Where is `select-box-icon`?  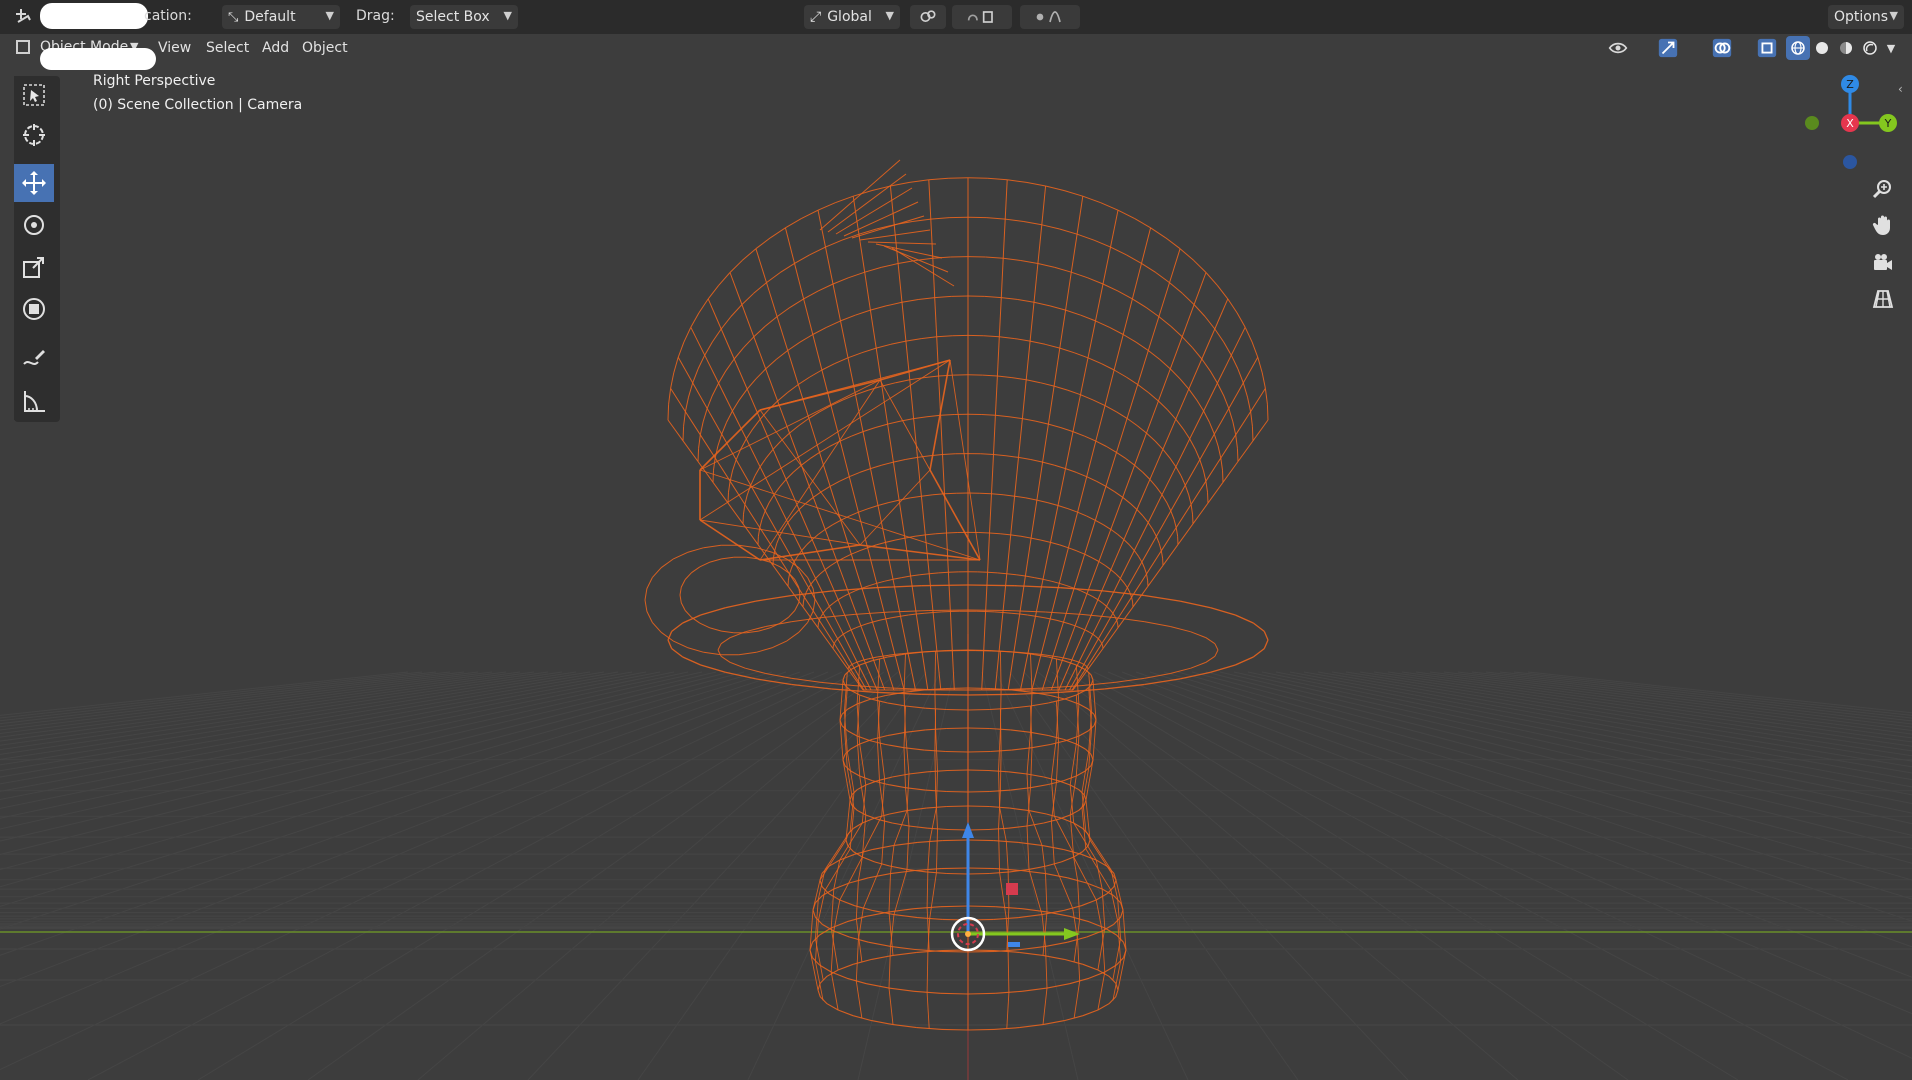
select-box-icon is located at coordinates (34, 95).